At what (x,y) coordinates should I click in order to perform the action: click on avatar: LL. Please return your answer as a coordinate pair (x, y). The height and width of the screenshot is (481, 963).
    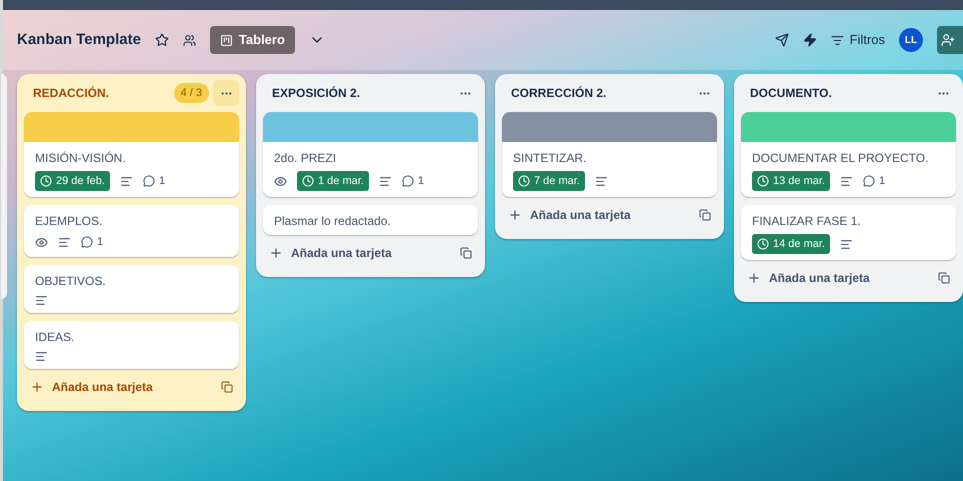
    Looking at the image, I should click on (911, 40).